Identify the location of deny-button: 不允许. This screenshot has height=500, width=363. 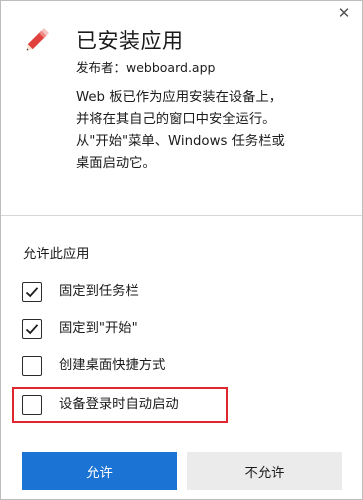
(264, 471).